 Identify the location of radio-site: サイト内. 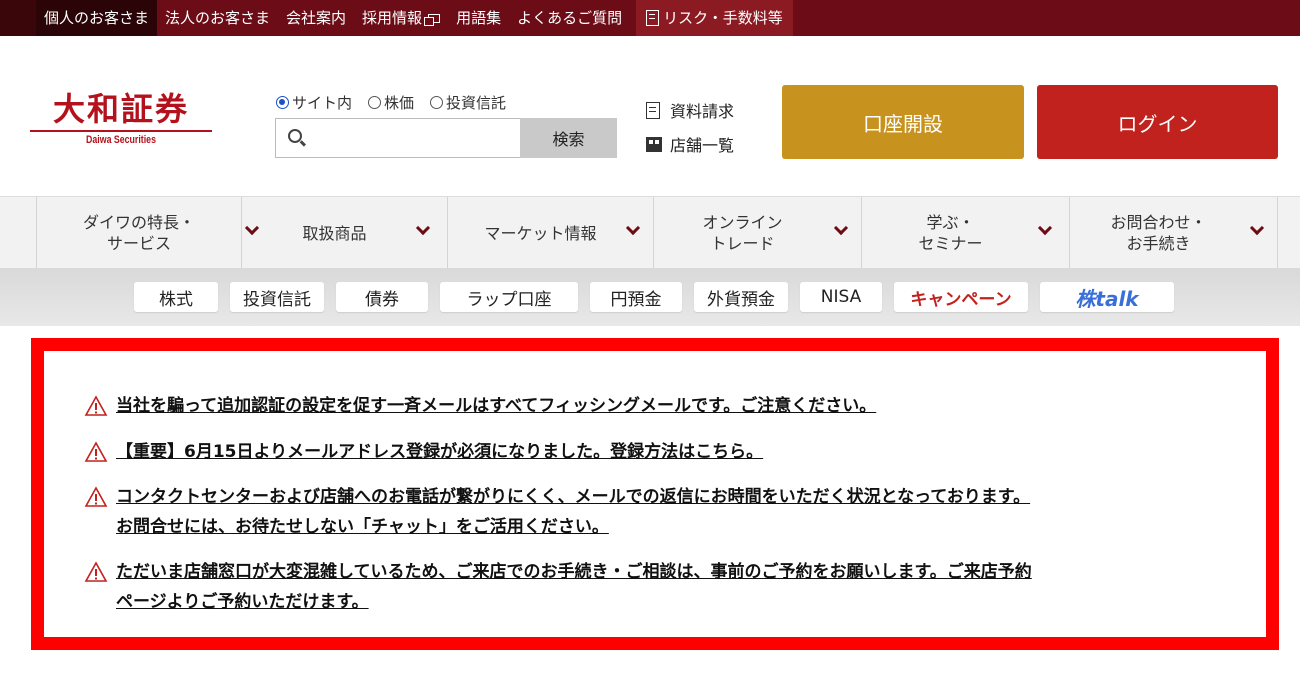
(314, 102).